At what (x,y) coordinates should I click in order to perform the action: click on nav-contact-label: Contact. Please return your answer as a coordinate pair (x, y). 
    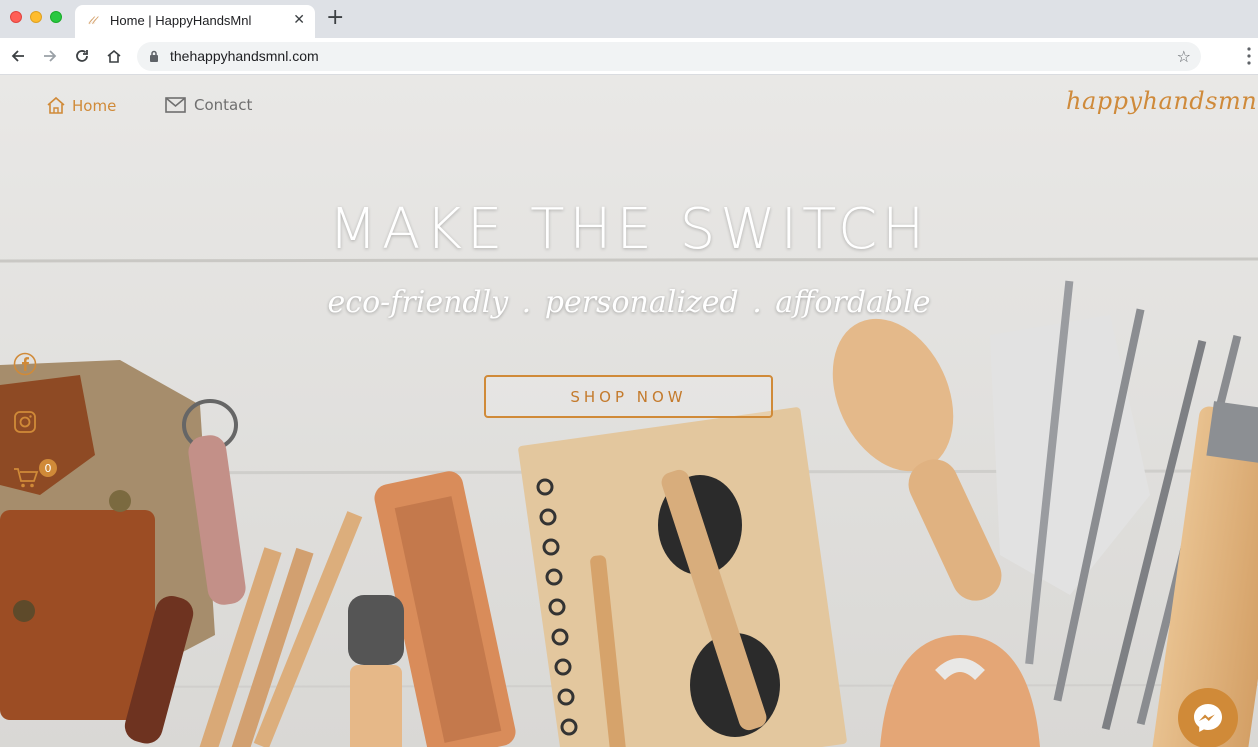
    Looking at the image, I should click on (223, 105).